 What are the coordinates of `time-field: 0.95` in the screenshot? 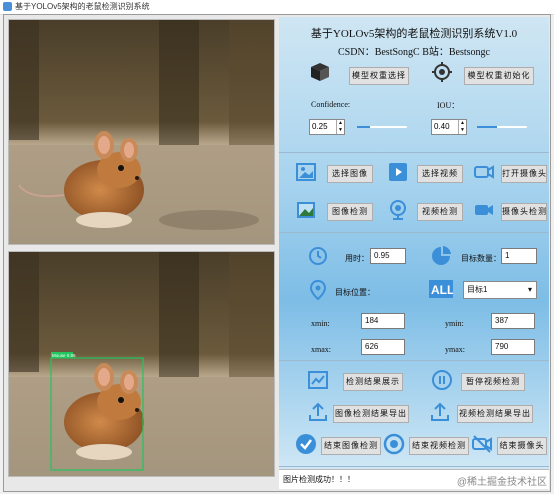 It's located at (388, 256).